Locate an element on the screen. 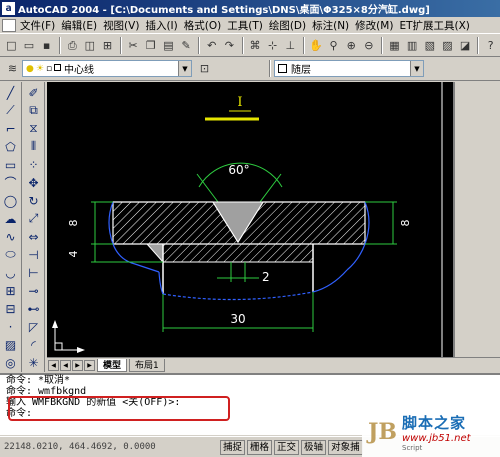  copy-object-icon: ⧉ is located at coordinates (33, 110).